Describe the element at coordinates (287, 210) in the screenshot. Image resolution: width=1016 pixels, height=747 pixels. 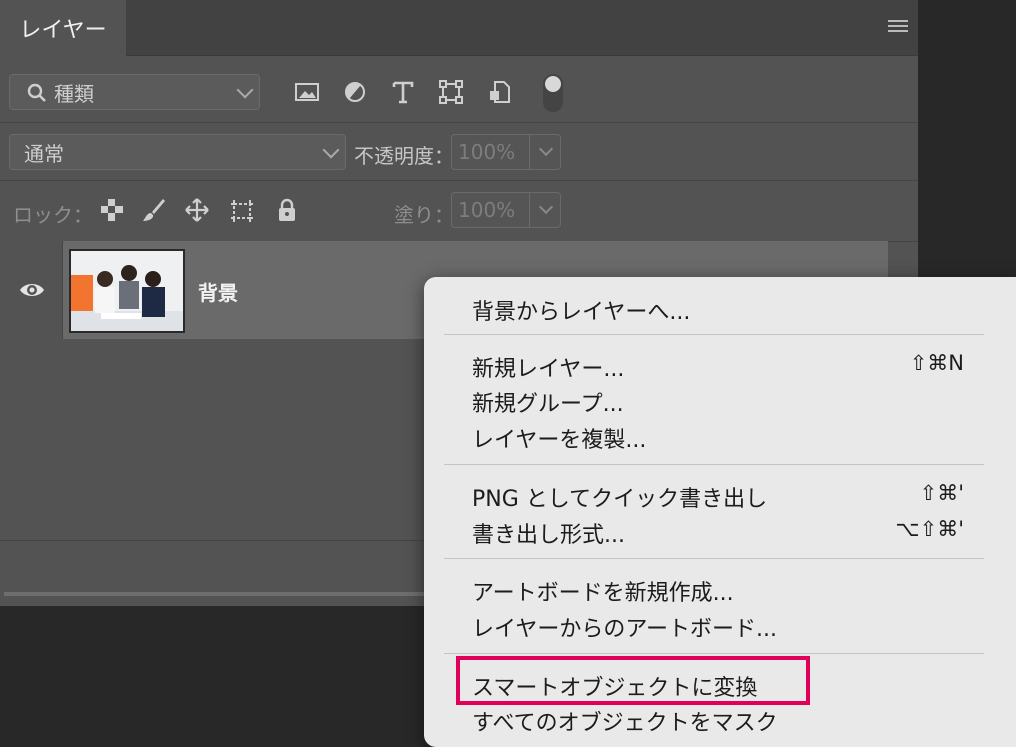
I see `lock-all-icon` at that location.